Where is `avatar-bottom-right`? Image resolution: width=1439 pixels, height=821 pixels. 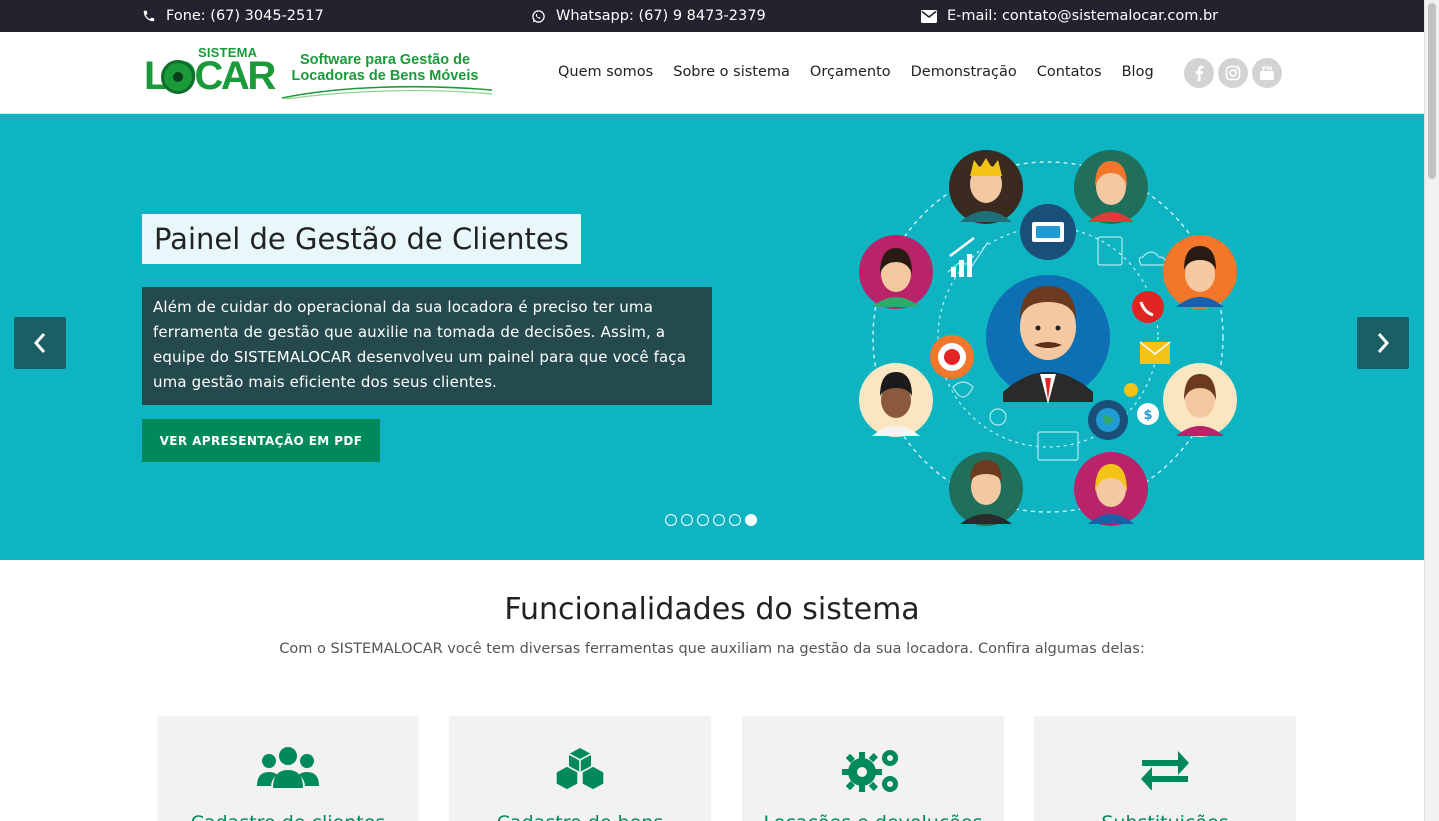
avatar-bottom-right is located at coordinates (1111, 489).